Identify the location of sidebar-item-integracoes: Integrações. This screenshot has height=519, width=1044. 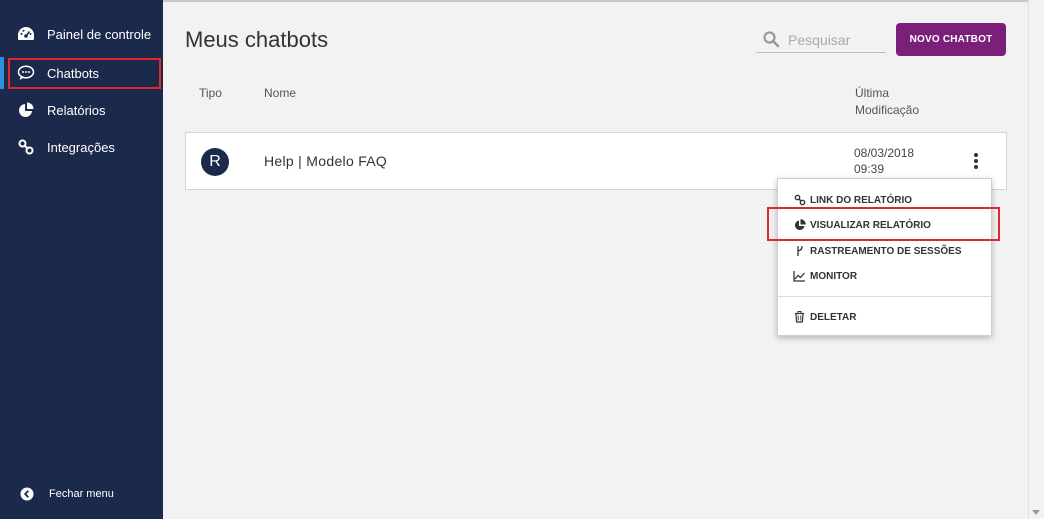
(81, 147).